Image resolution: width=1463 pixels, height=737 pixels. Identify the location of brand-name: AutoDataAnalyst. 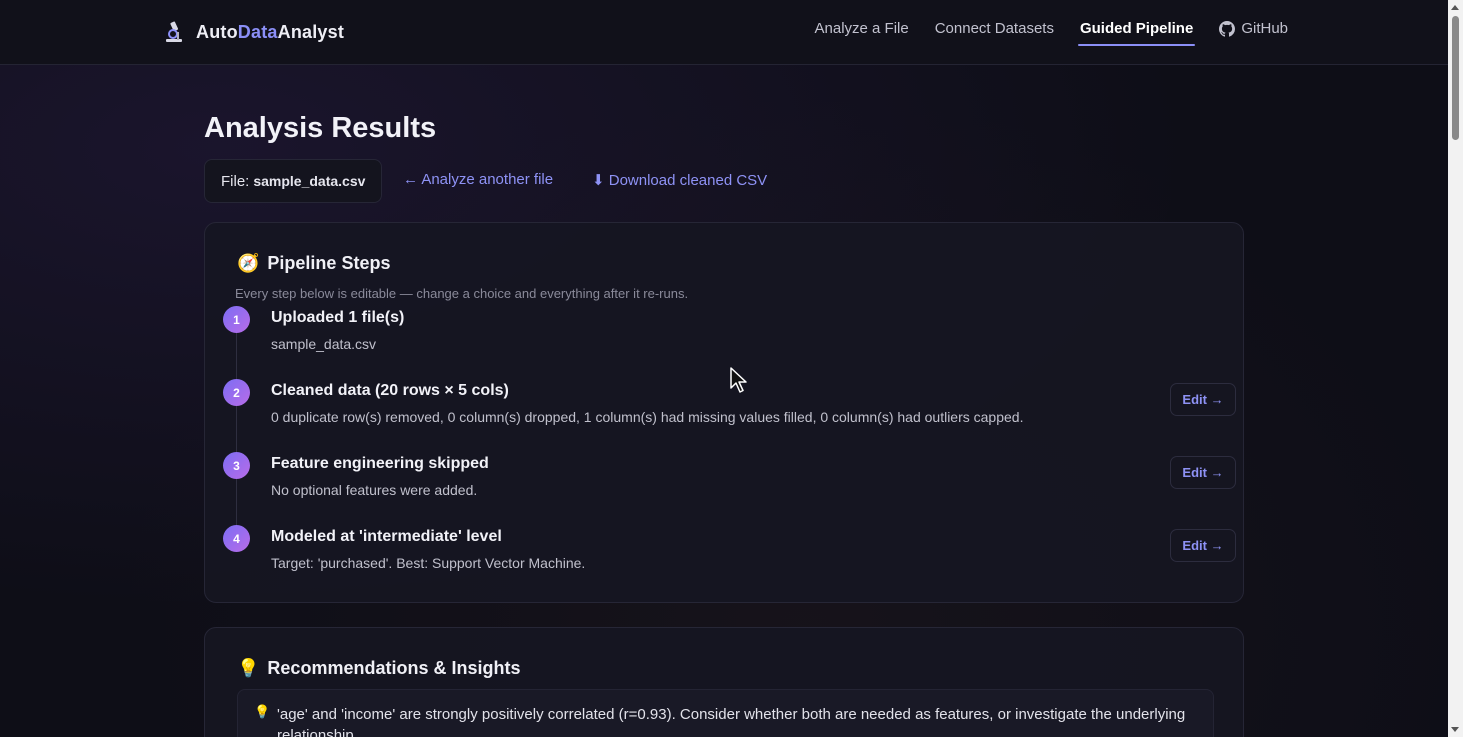
(270, 31).